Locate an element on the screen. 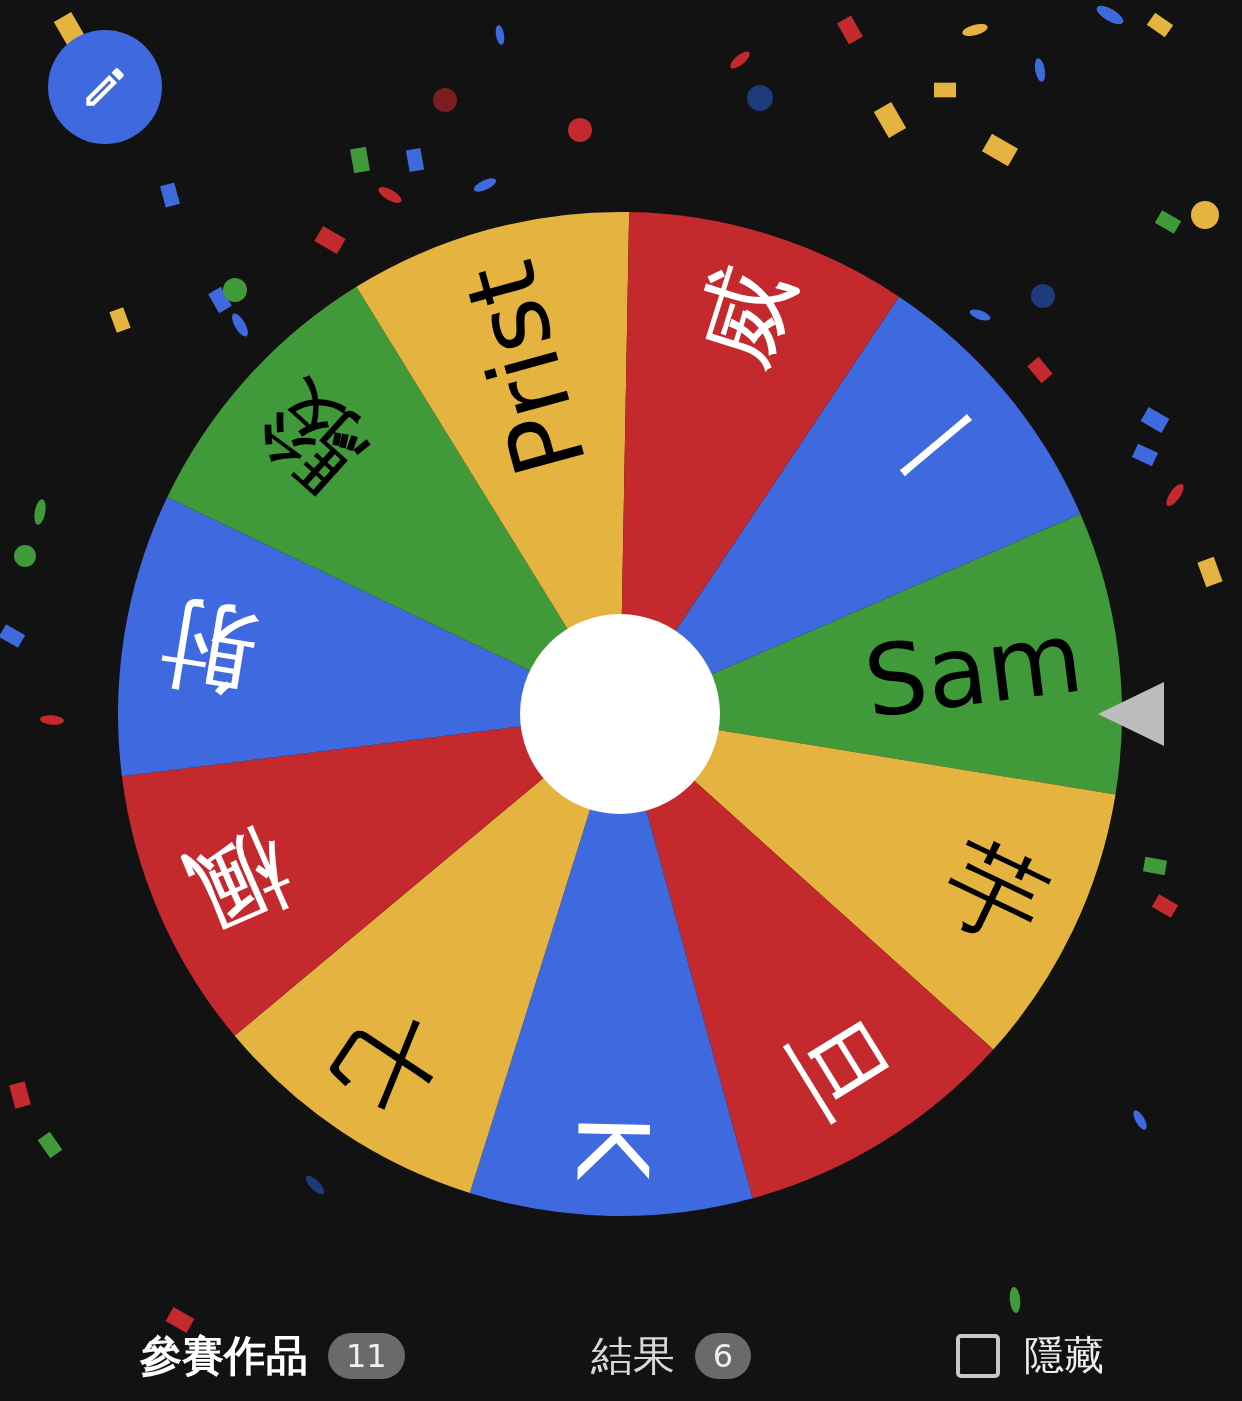  segment-label: Sam is located at coordinates (973, 669).